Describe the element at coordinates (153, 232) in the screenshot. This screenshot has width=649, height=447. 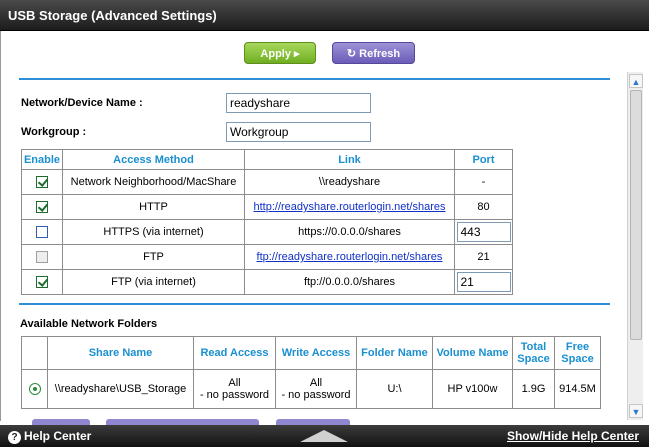
I see `access-method-cell: HTTPS (via internet)` at that location.